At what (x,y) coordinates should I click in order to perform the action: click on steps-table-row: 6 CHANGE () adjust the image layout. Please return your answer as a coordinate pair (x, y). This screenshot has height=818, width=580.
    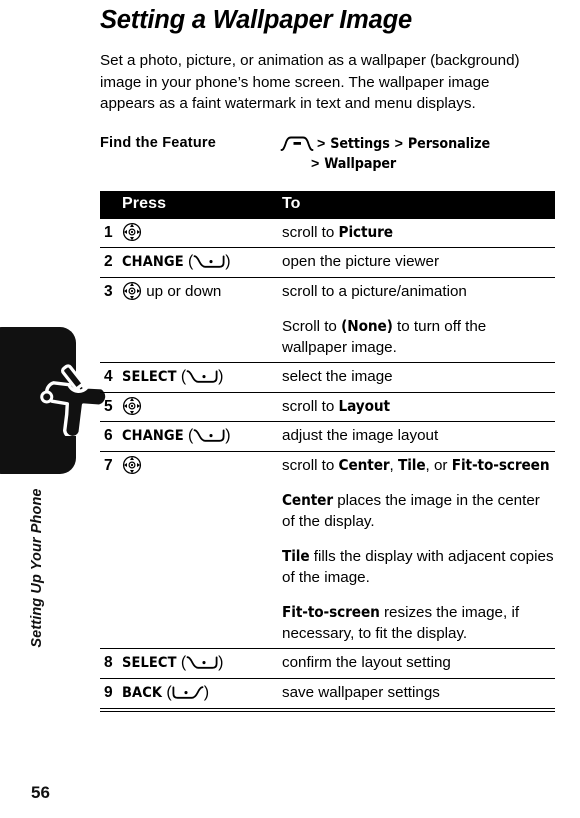
    Looking at the image, I should click on (327, 435).